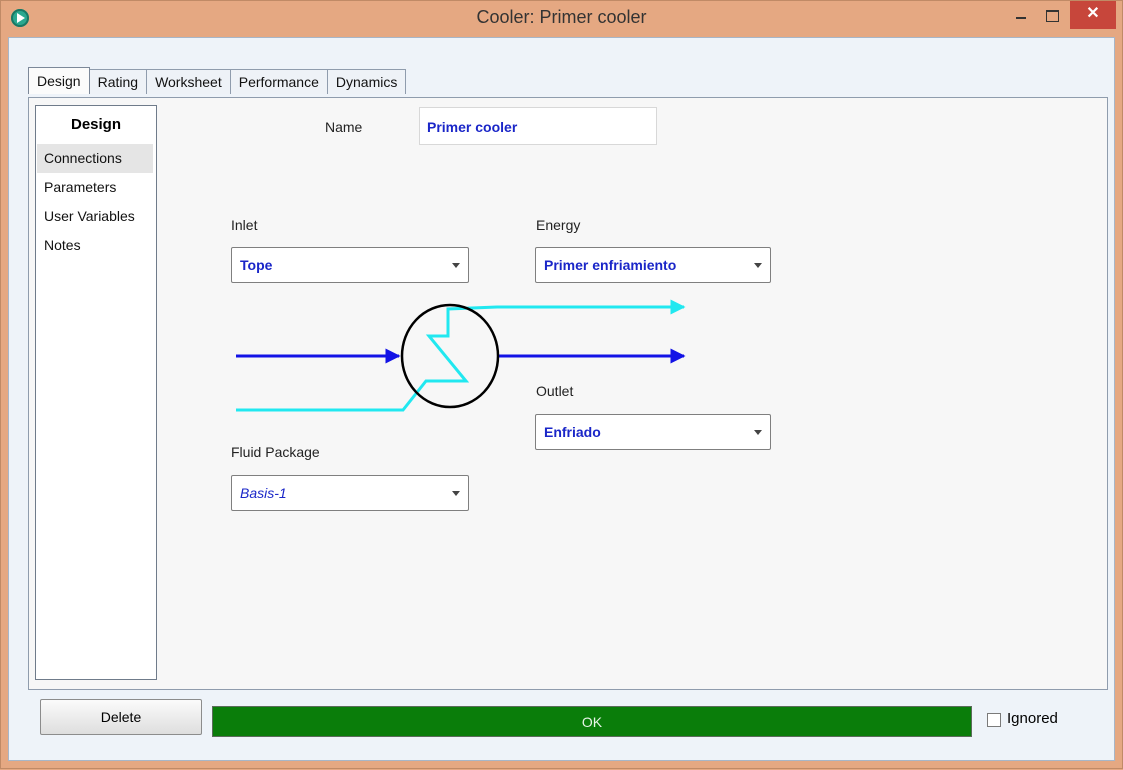 This screenshot has width=1123, height=770. I want to click on minimize-button, so click(1021, 15).